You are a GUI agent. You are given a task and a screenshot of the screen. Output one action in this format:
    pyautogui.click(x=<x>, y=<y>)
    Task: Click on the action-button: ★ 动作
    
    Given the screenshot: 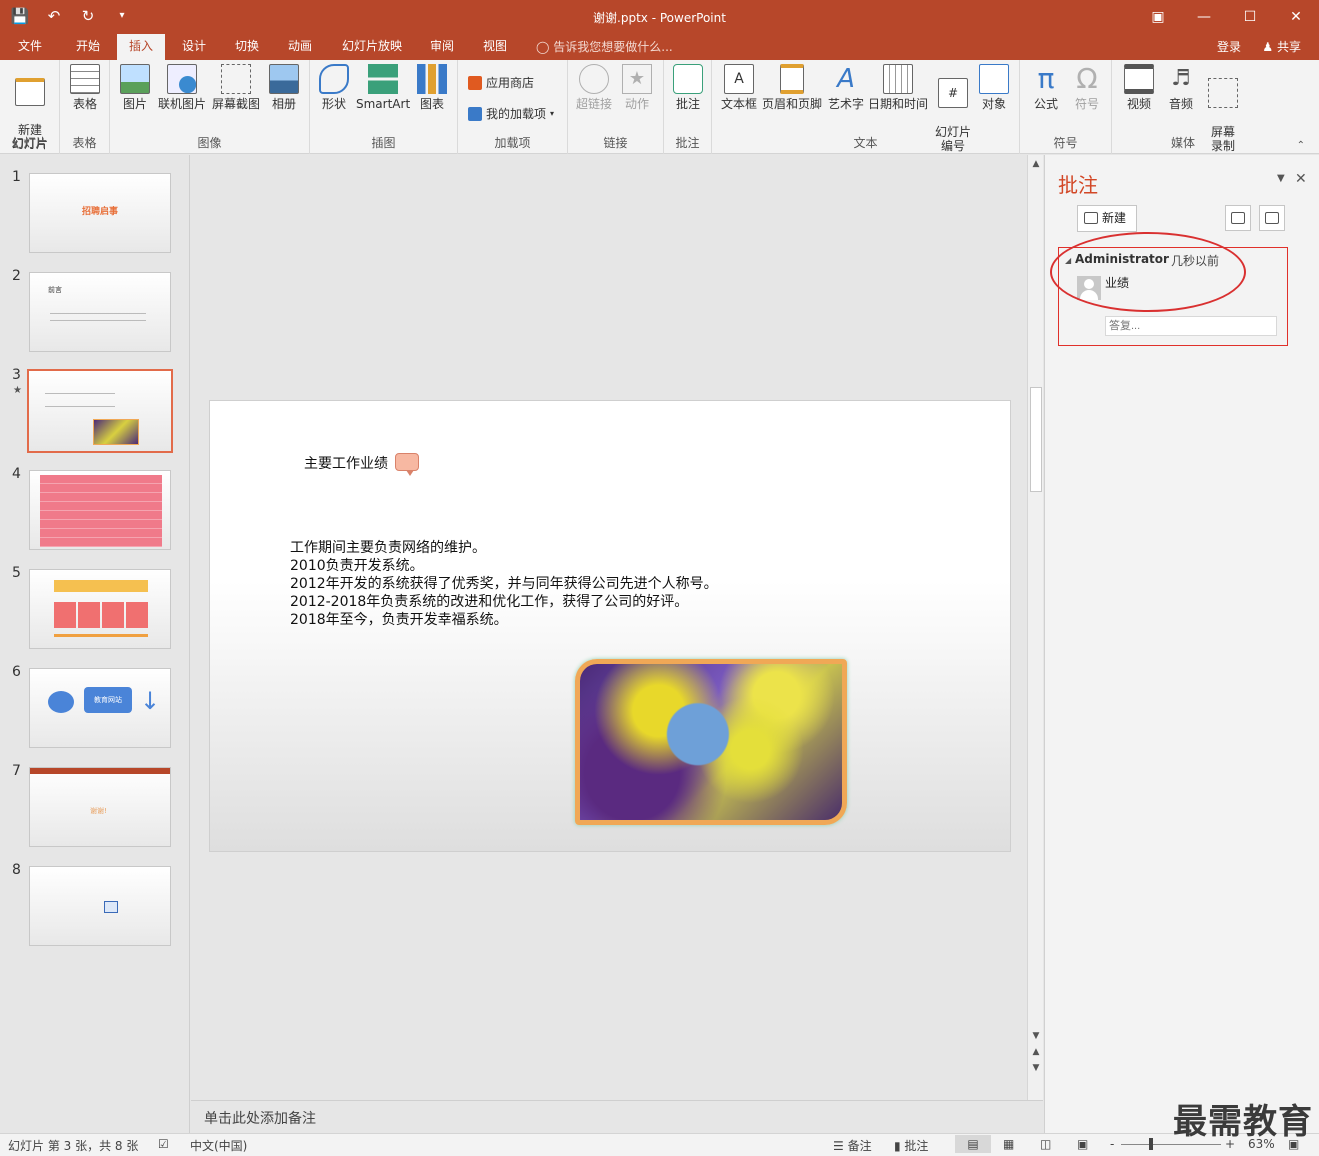 What is the action you would take?
    pyautogui.click(x=637, y=87)
    